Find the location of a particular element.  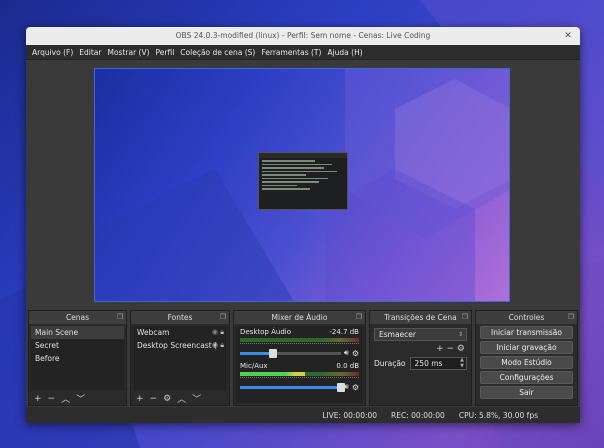

channel-db: 0.0 dB is located at coordinates (347, 366).